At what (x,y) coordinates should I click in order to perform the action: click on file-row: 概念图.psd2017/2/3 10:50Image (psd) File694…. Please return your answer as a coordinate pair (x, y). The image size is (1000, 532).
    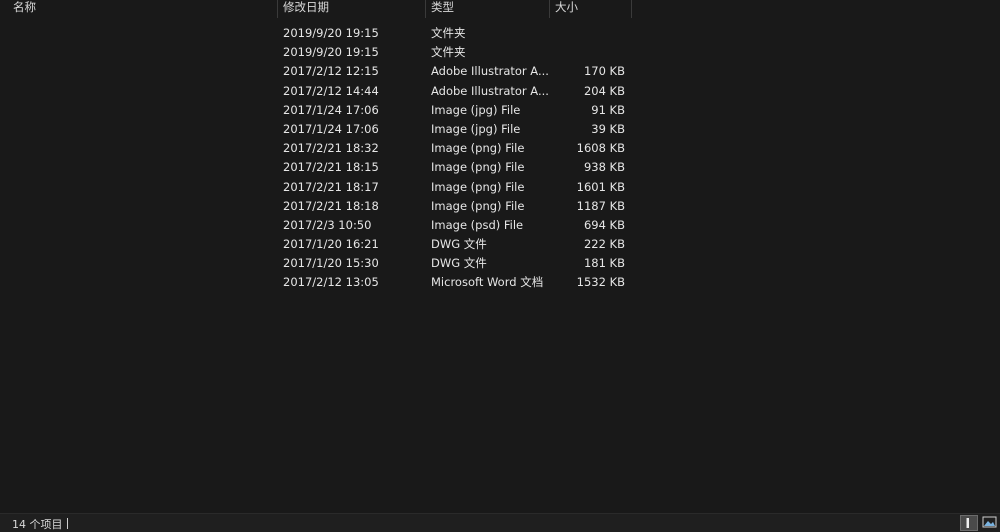
    Looking at the image, I should click on (500, 225).